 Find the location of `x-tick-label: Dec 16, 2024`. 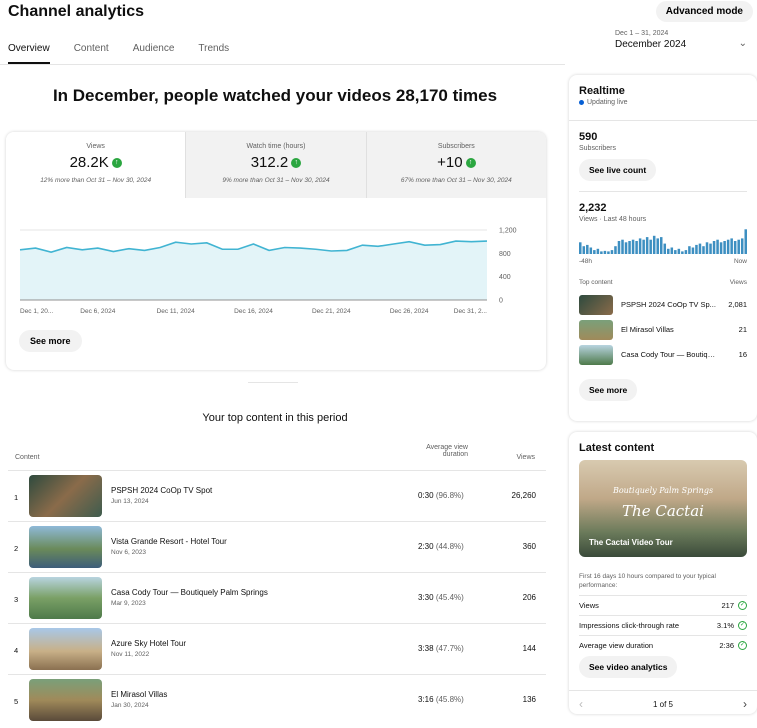

x-tick-label: Dec 16, 2024 is located at coordinates (253, 311).